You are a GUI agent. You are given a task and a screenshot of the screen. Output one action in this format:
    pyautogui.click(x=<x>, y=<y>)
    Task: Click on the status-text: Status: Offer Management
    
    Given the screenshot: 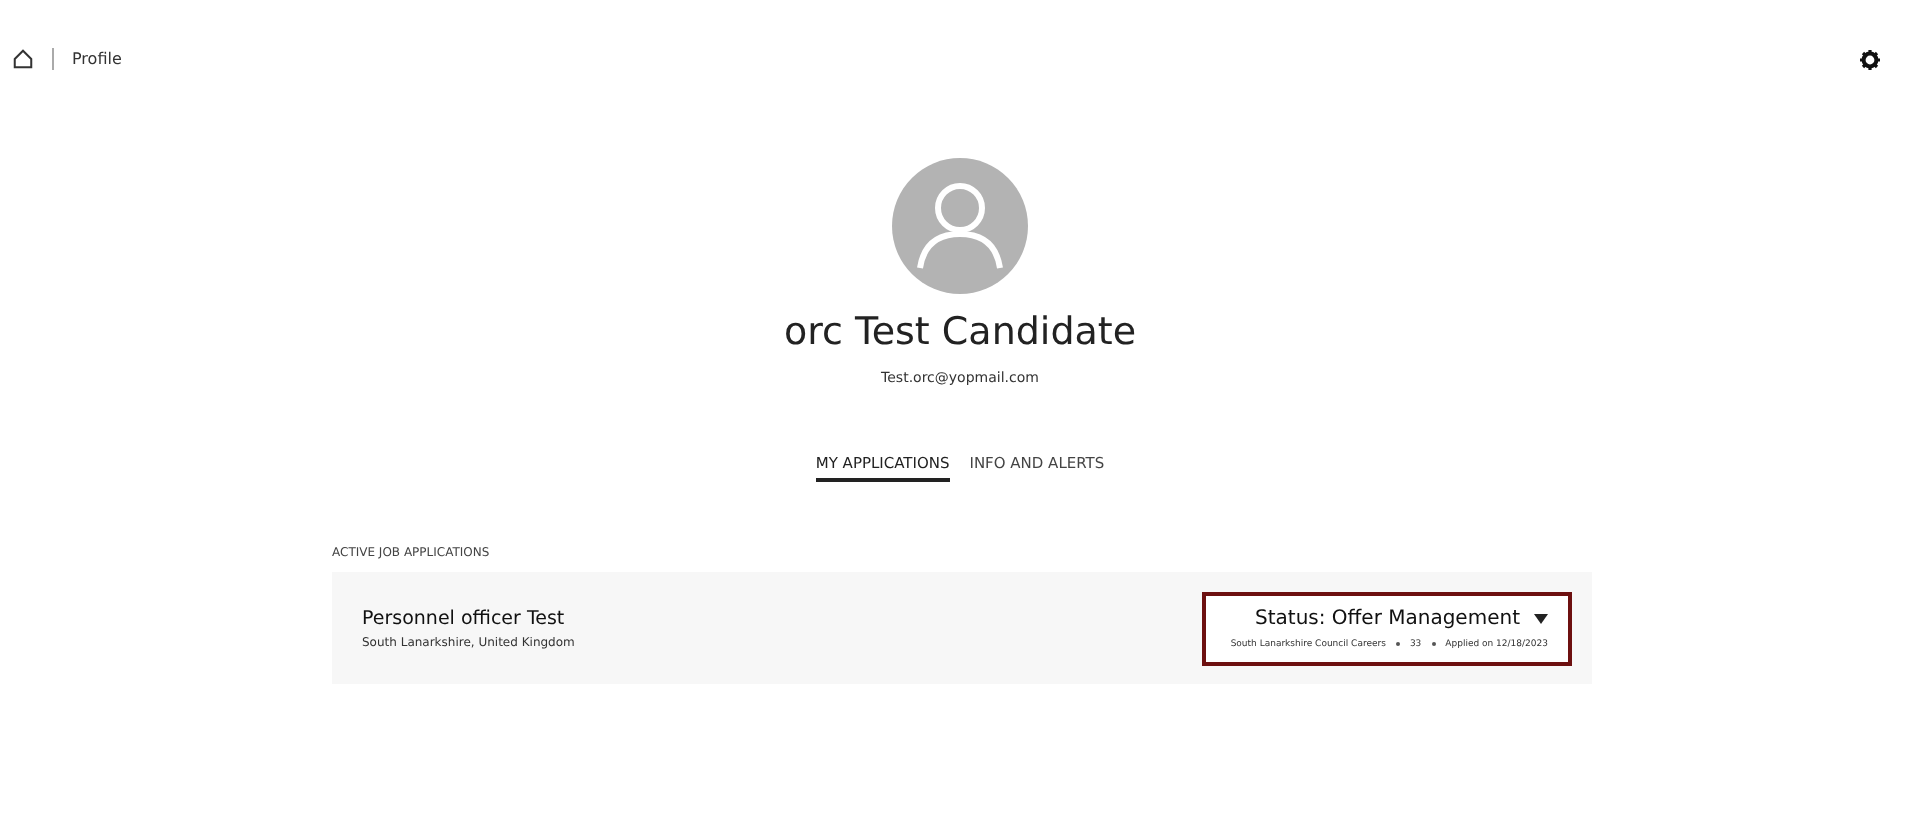 What is the action you would take?
    pyautogui.click(x=1387, y=618)
    